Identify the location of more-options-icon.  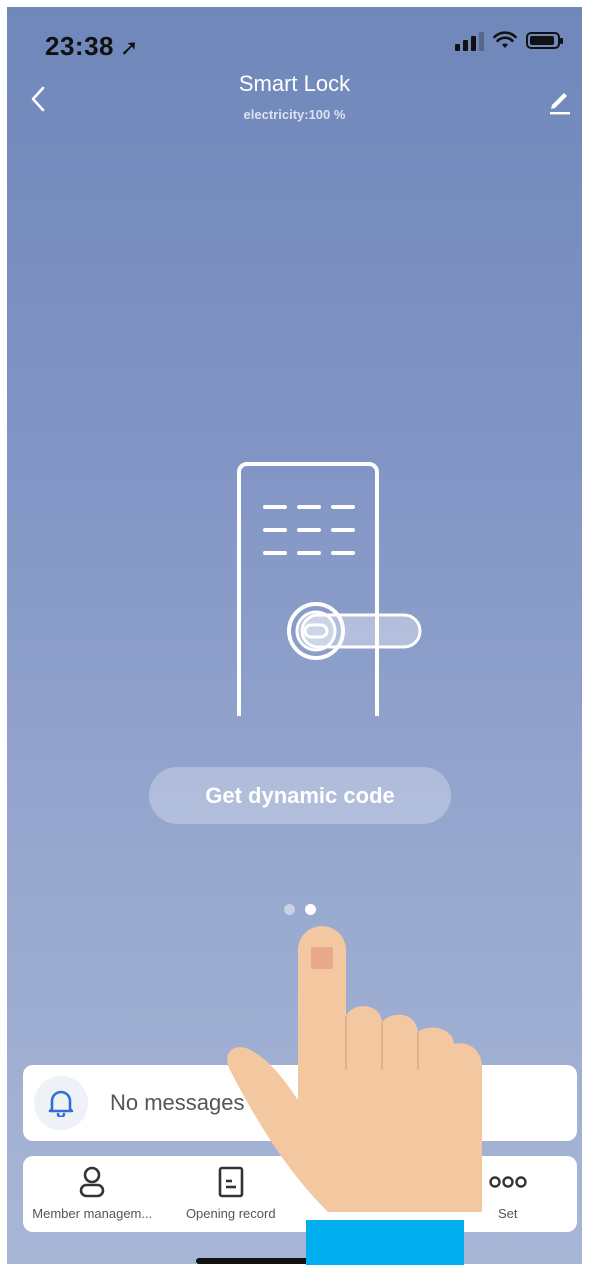
(508, 1182).